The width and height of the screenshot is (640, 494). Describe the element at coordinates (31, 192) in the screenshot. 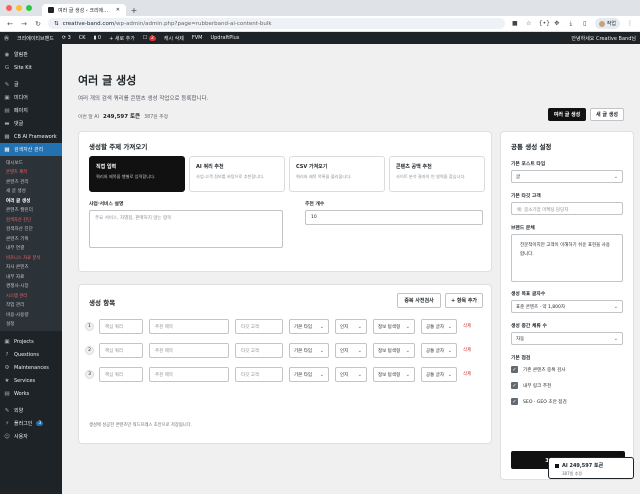

I see `sidebar-subitem: 새 글 생성` at that location.